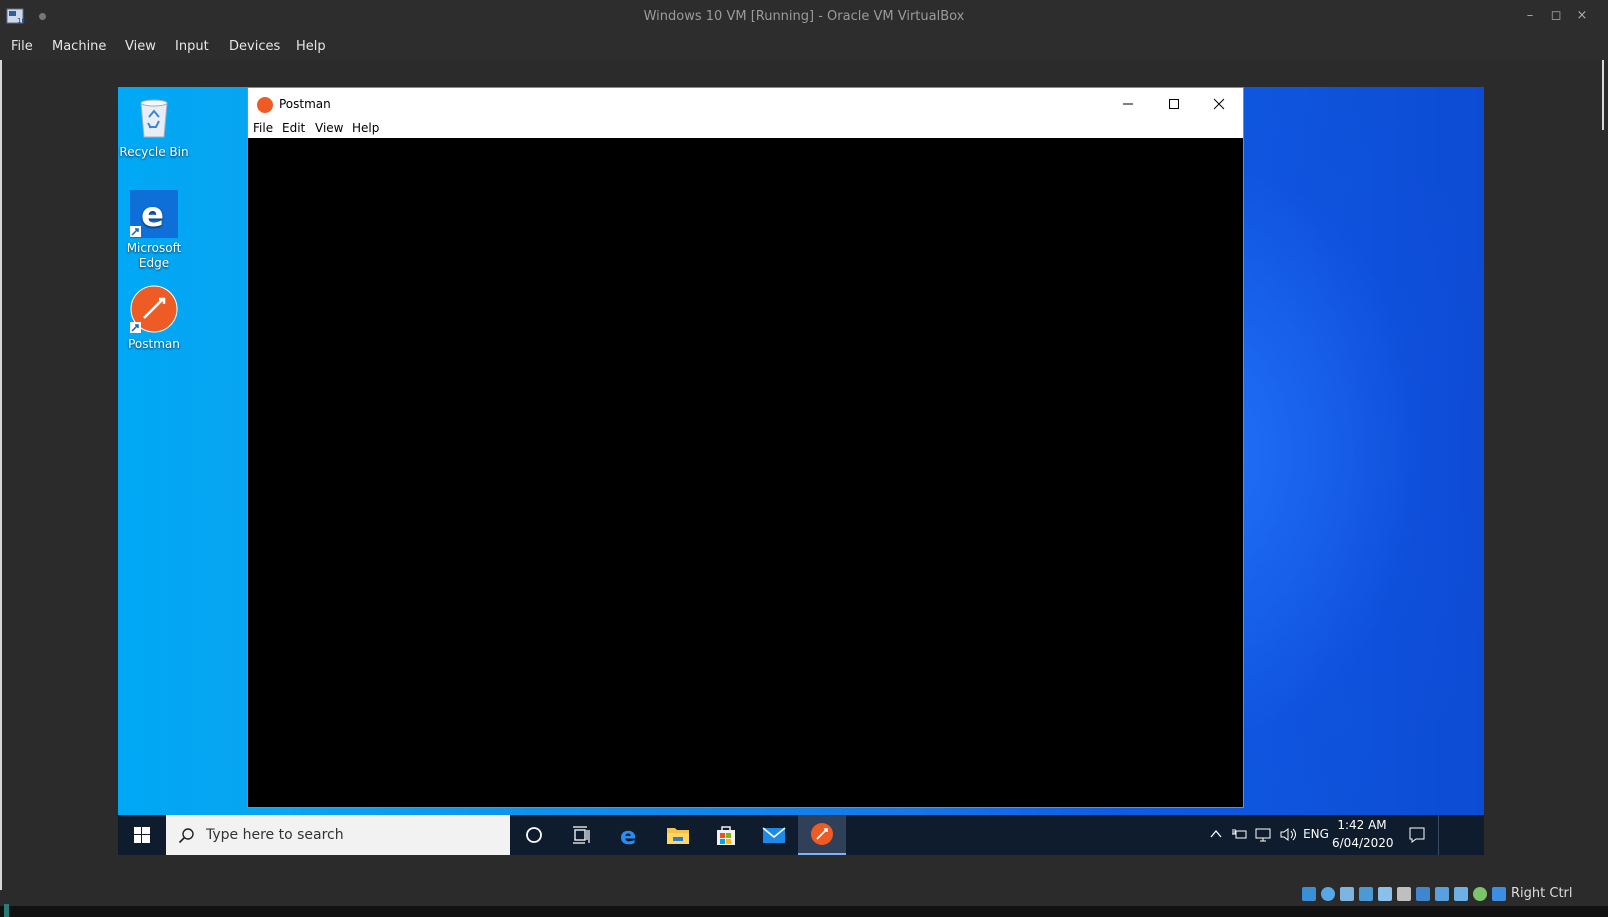 This screenshot has height=917, width=1608. What do you see at coordinates (1480, 894) in the screenshot?
I see `mouse-integration-status-icon` at bounding box center [1480, 894].